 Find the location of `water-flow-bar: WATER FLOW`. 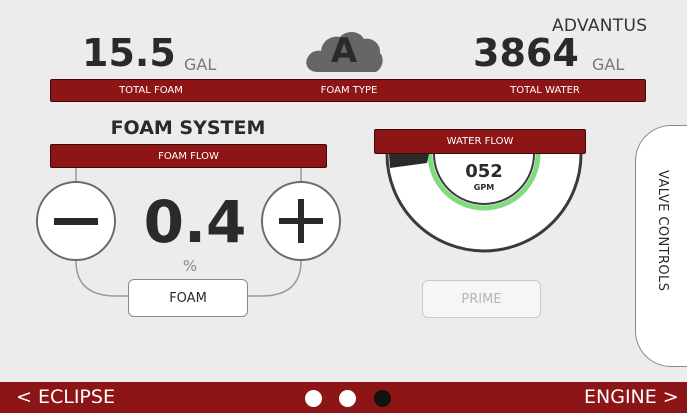

water-flow-bar: WATER FLOW is located at coordinates (480, 141).